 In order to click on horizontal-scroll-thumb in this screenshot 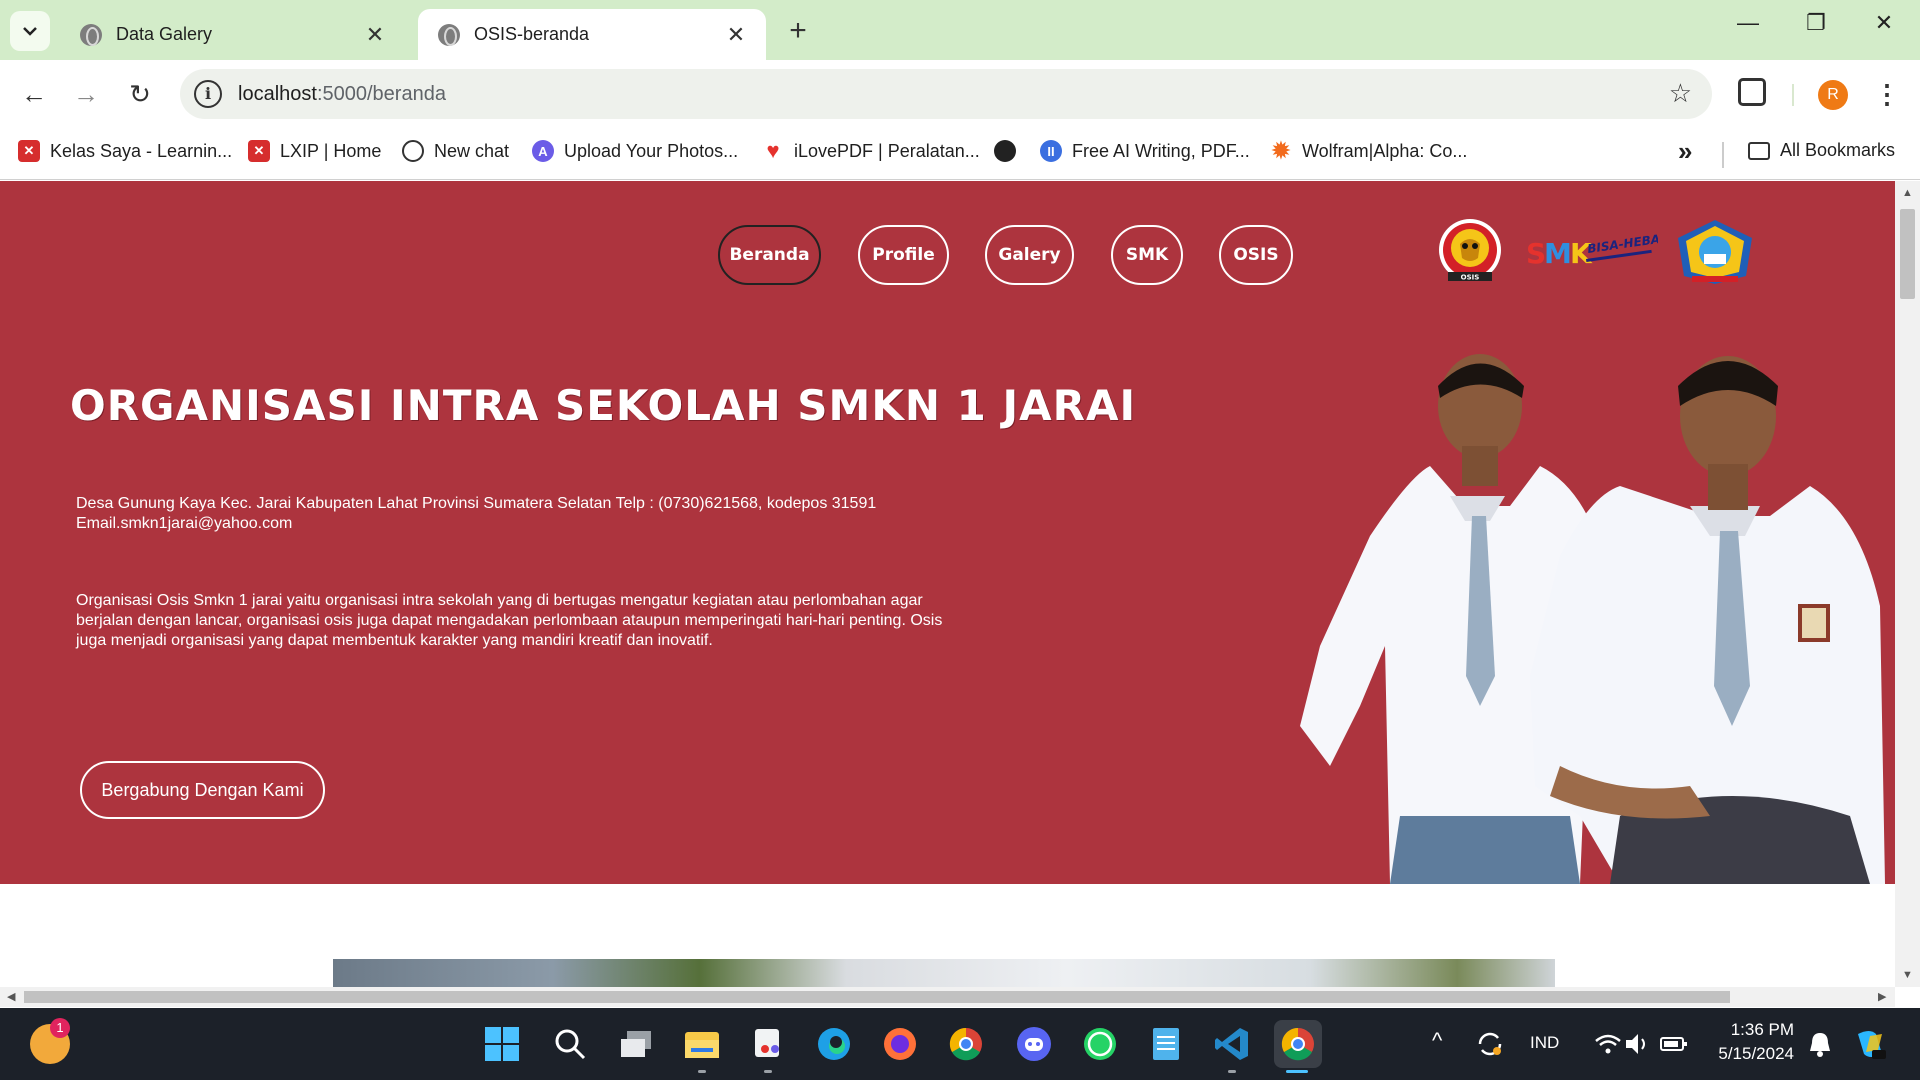, I will do `click(877, 997)`.